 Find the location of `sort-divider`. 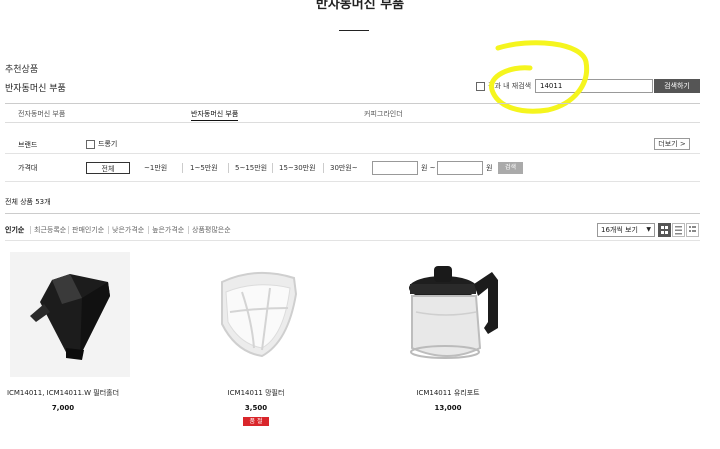

sort-divider is located at coordinates (352, 240).